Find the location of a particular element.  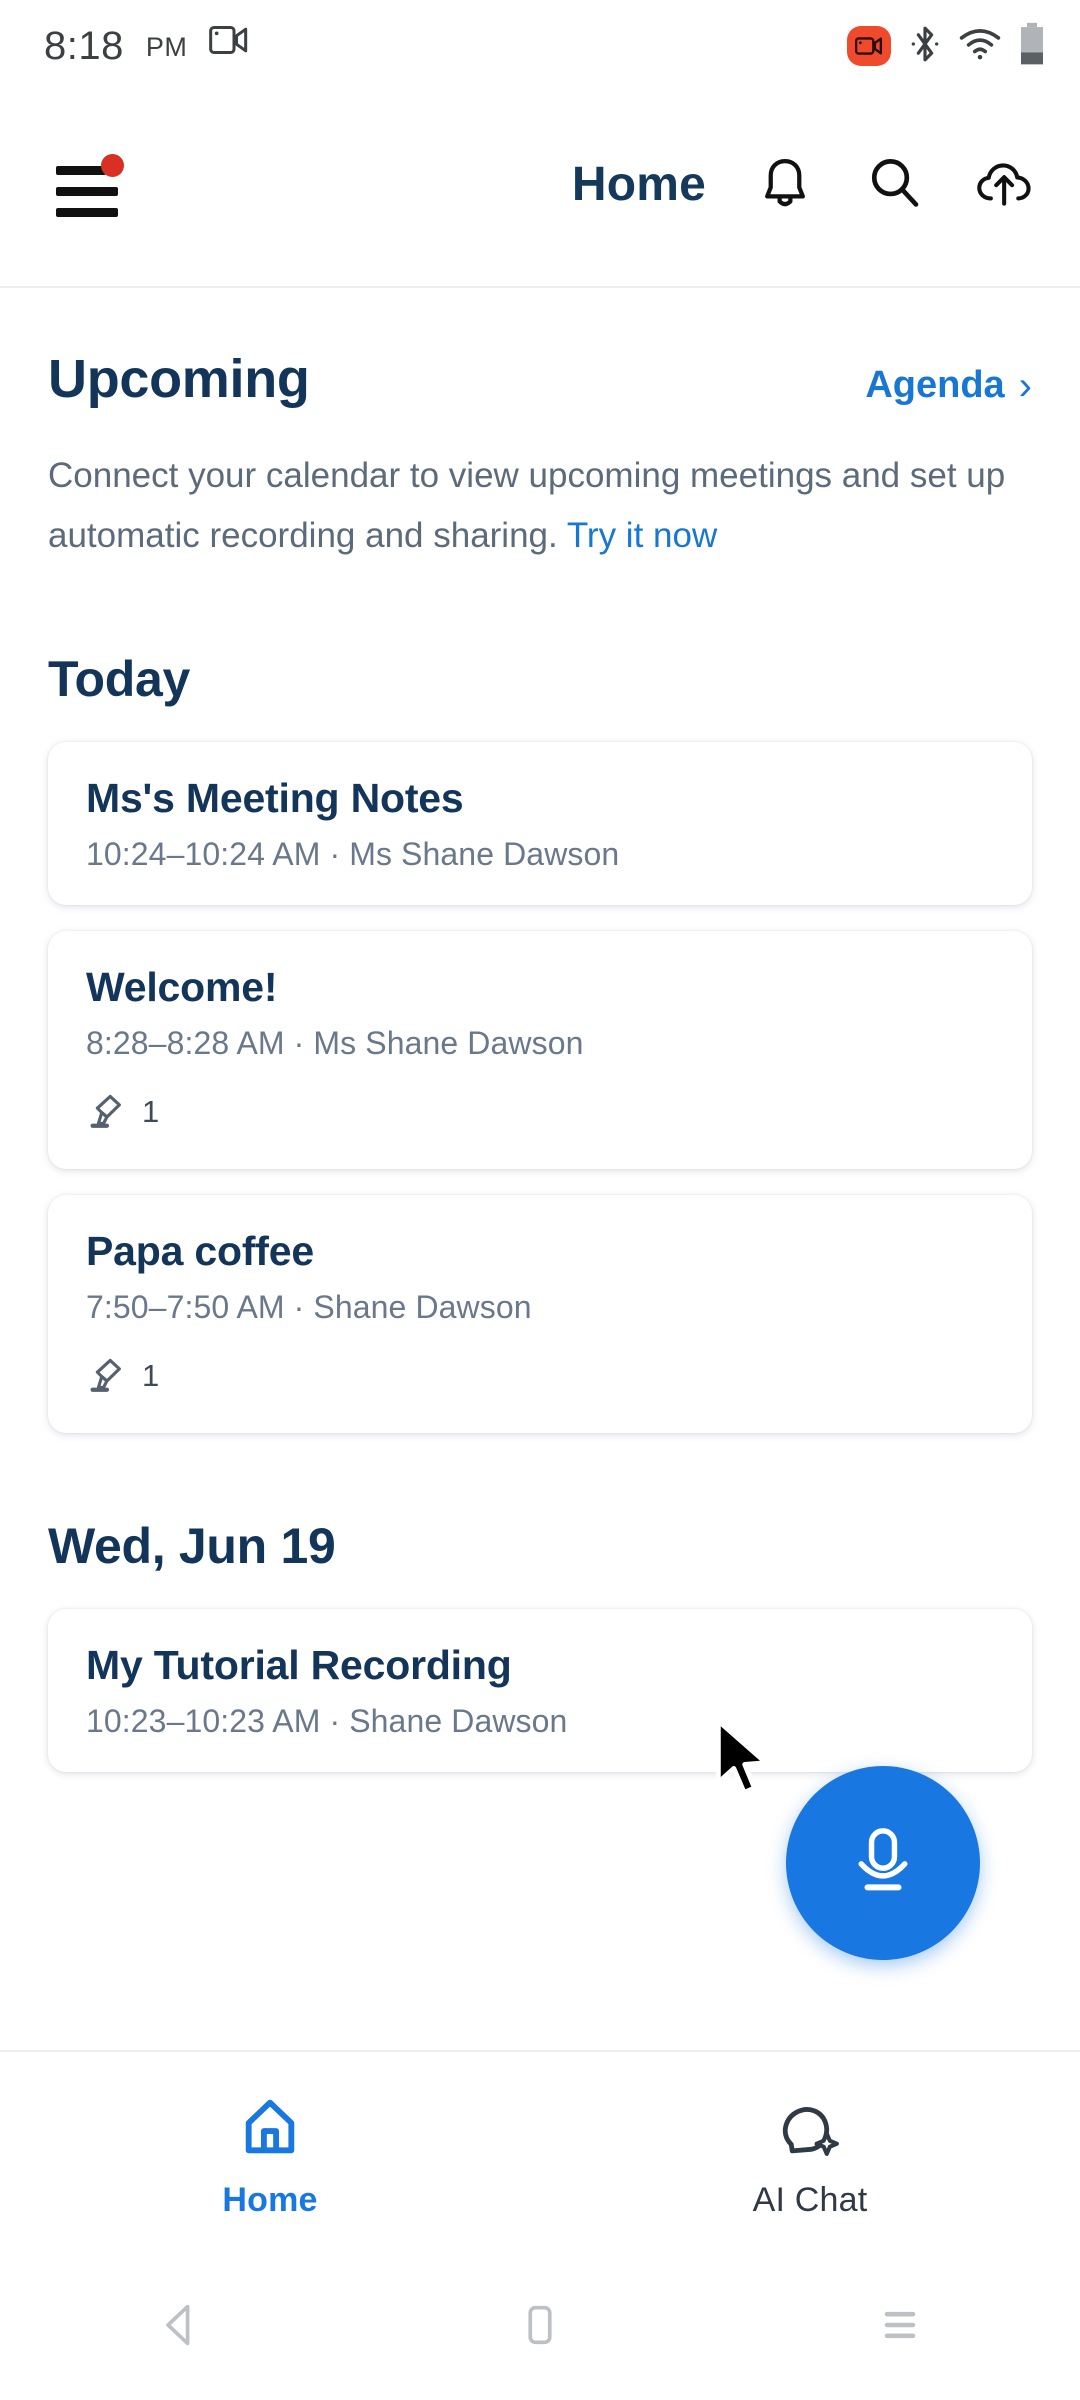

recents-lines-icon is located at coordinates (900, 2325).